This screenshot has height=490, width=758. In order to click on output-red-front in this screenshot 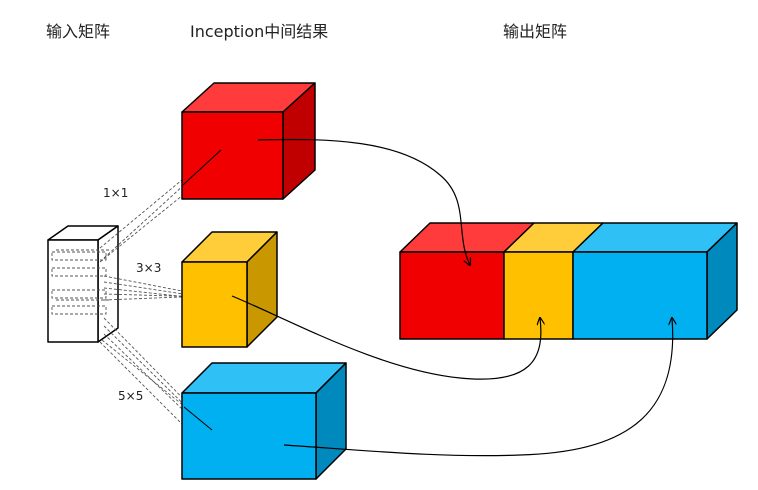, I will do `click(452, 295)`.